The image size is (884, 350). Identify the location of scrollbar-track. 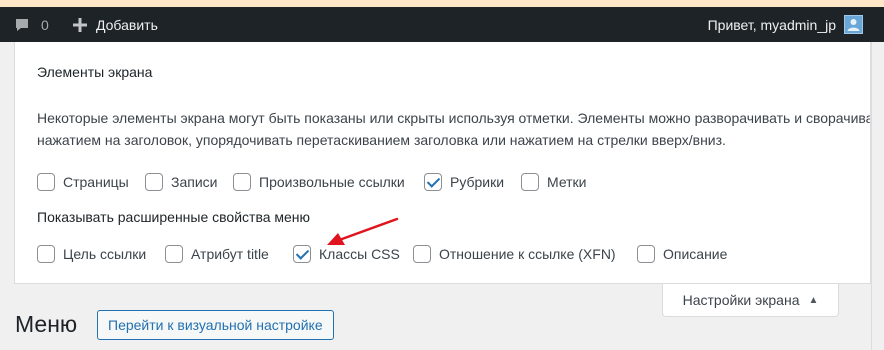
(877, 196).